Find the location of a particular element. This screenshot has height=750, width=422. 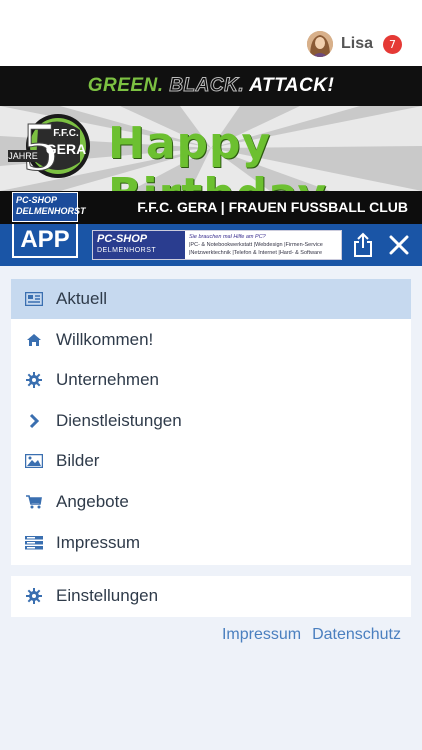

menu-item-dienstleistungen: Dienstleistungen is located at coordinates (211, 421).